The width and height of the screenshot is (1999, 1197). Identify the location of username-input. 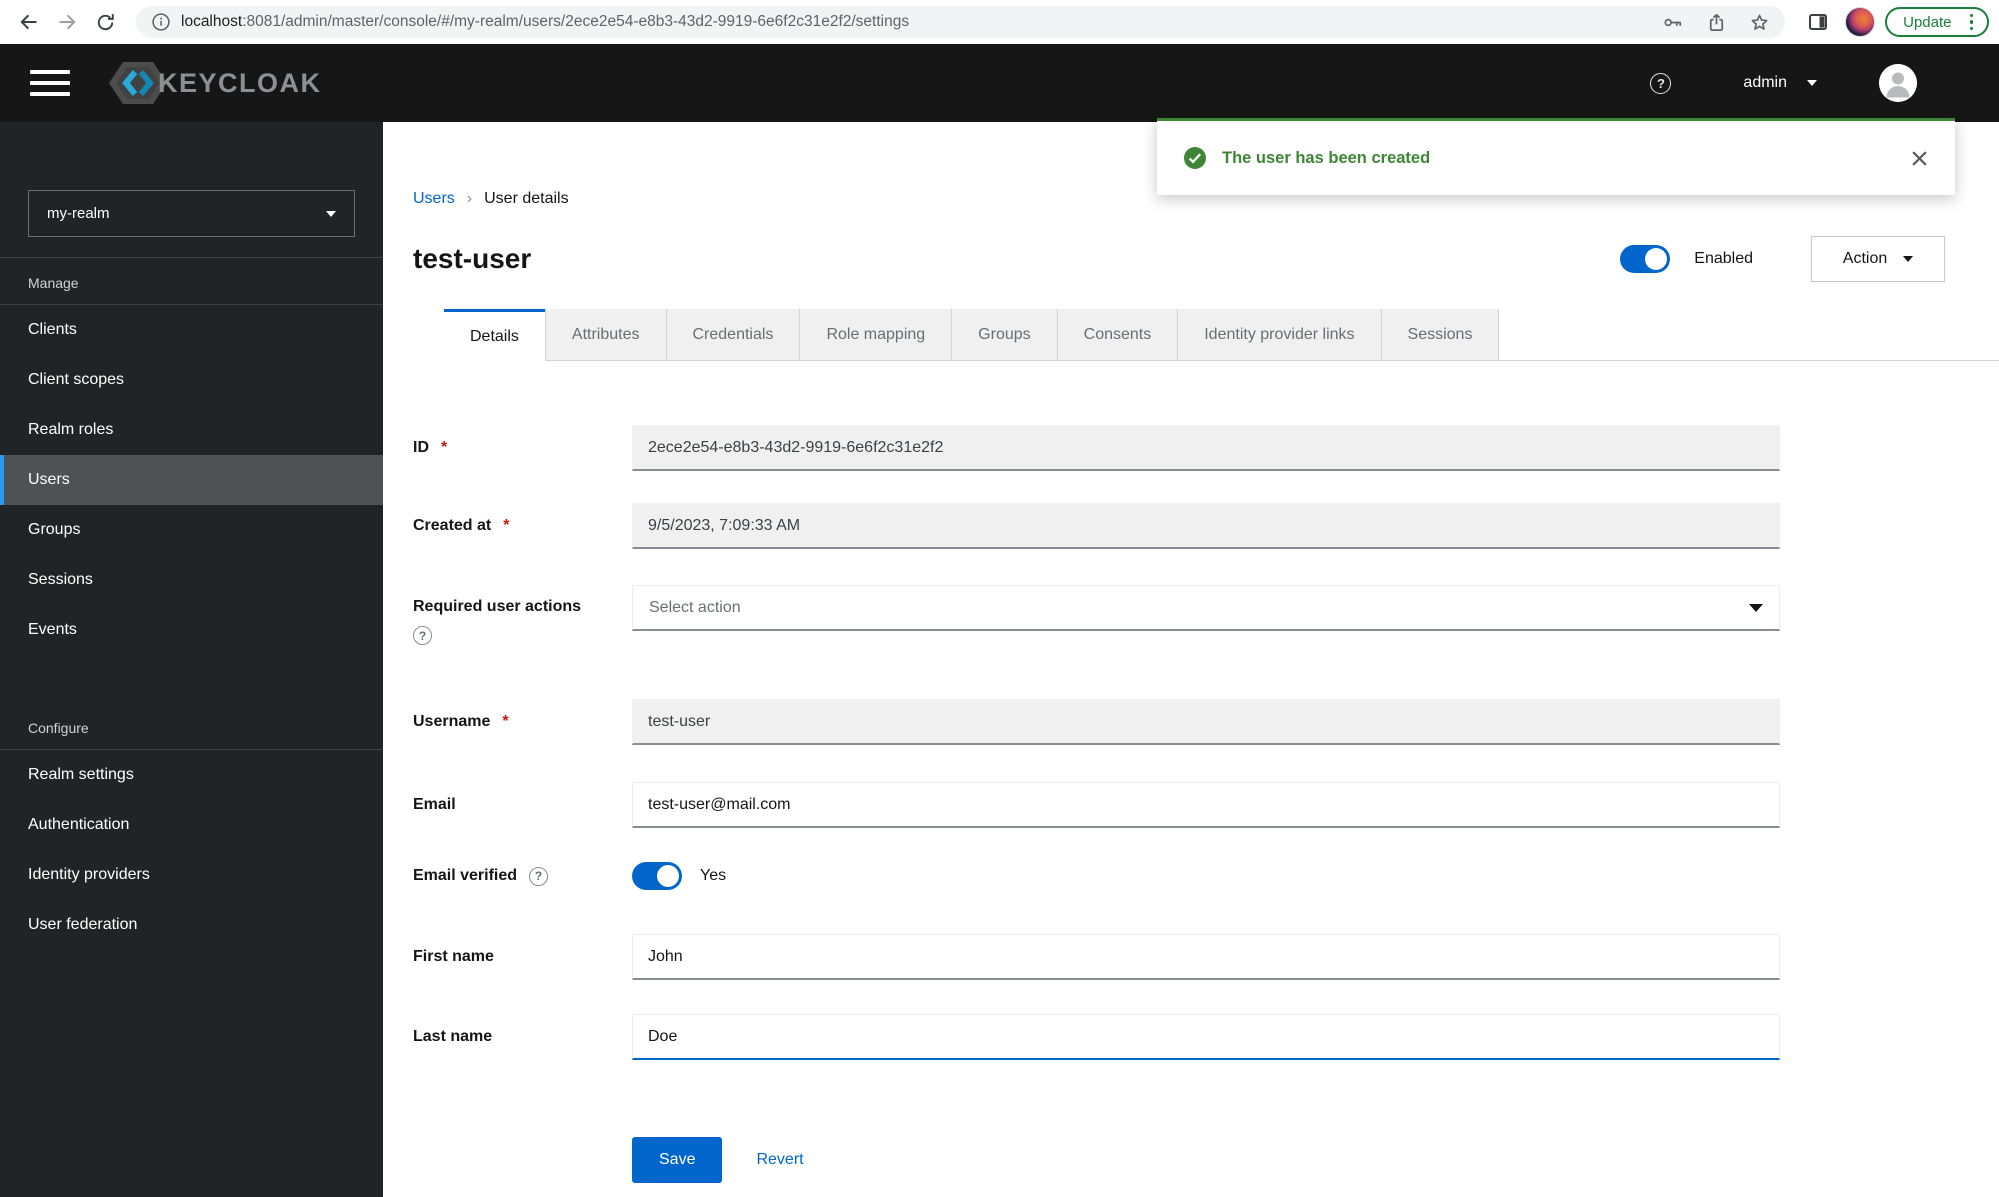
(1206, 722).